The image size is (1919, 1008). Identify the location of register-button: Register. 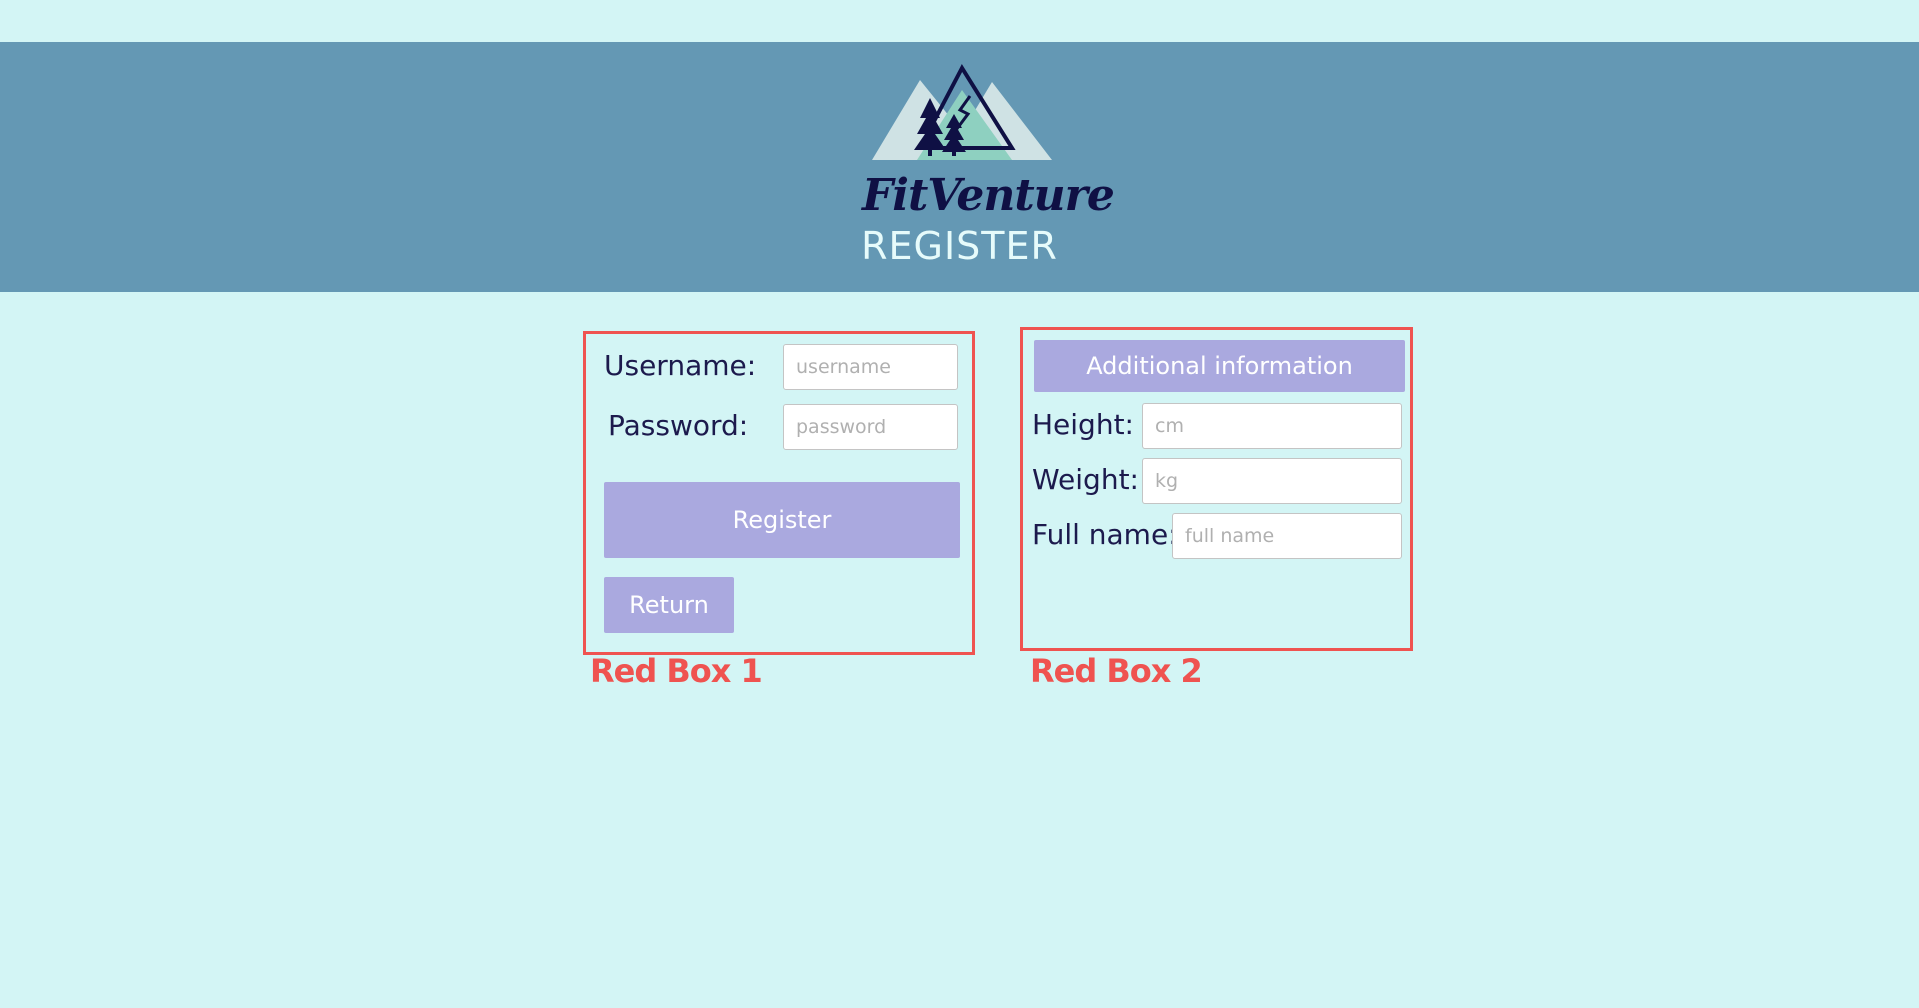
(782, 520).